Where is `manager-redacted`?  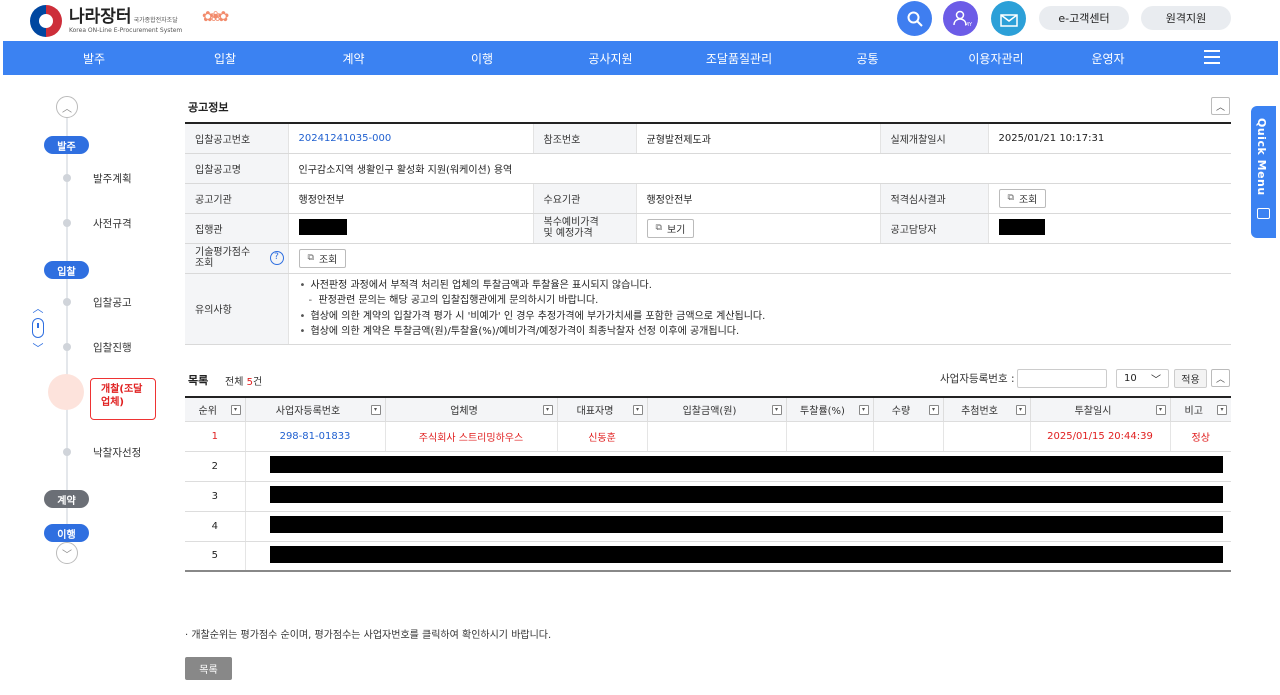
manager-redacted is located at coordinates (1021, 226).